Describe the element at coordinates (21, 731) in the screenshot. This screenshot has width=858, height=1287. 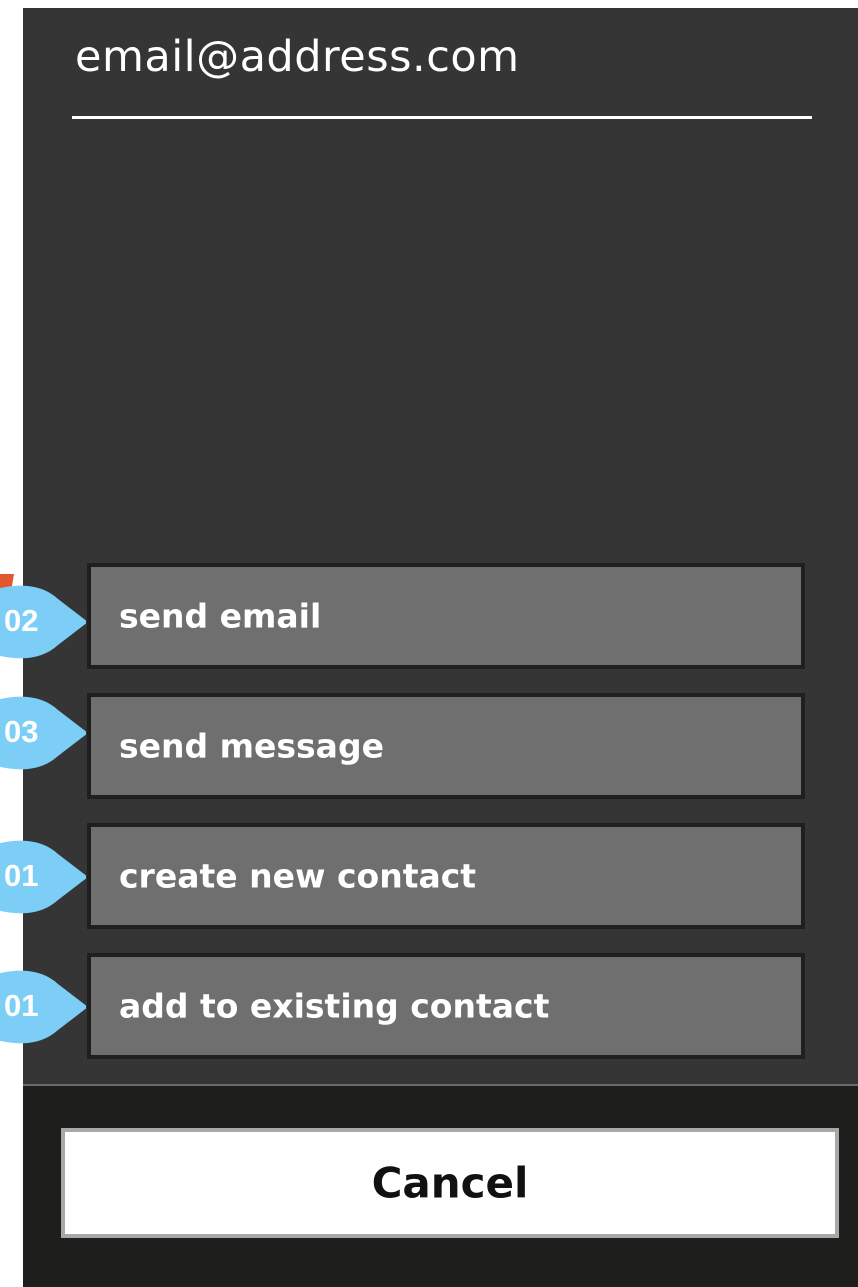
I see `marker-label: 03` at that location.